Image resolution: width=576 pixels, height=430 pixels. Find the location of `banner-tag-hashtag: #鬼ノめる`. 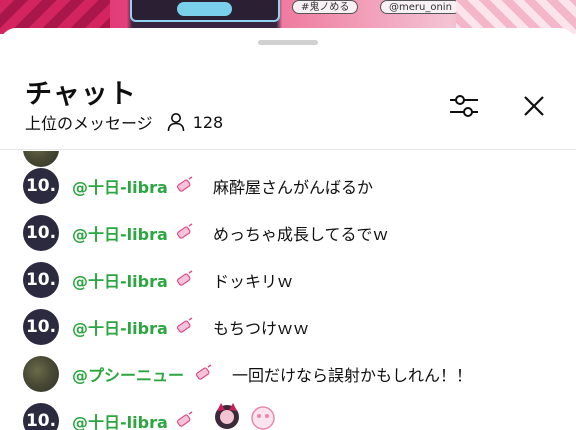

banner-tag-hashtag: #鬼ノめる is located at coordinates (325, 7).